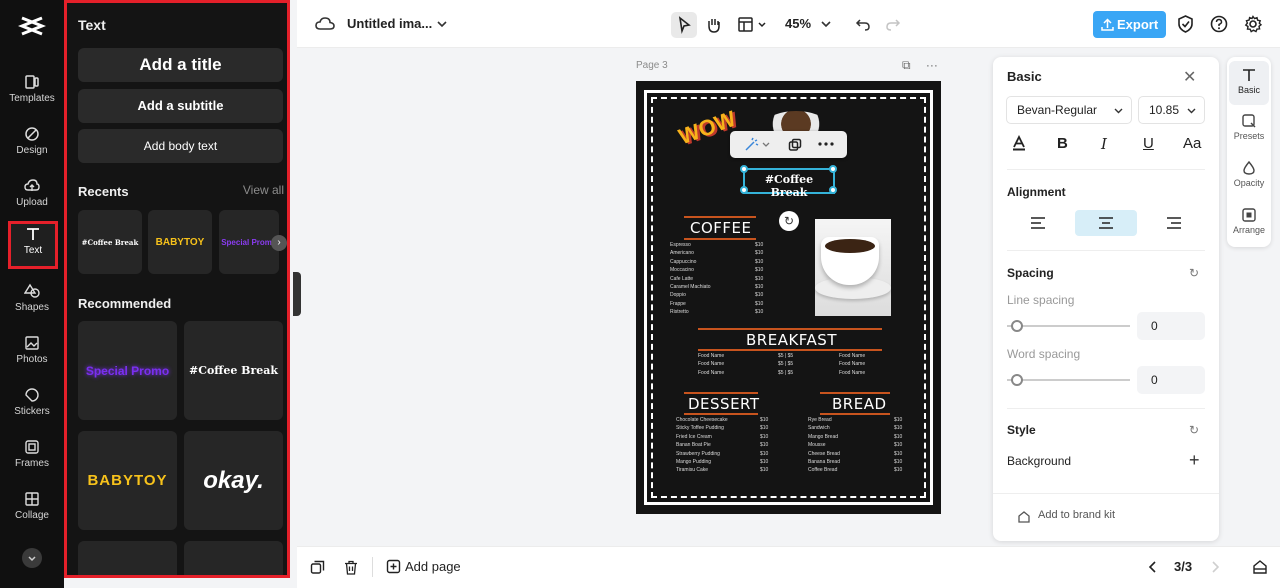  What do you see at coordinates (1171, 380) in the screenshot?
I see `word-spacing-input: 0` at bounding box center [1171, 380].